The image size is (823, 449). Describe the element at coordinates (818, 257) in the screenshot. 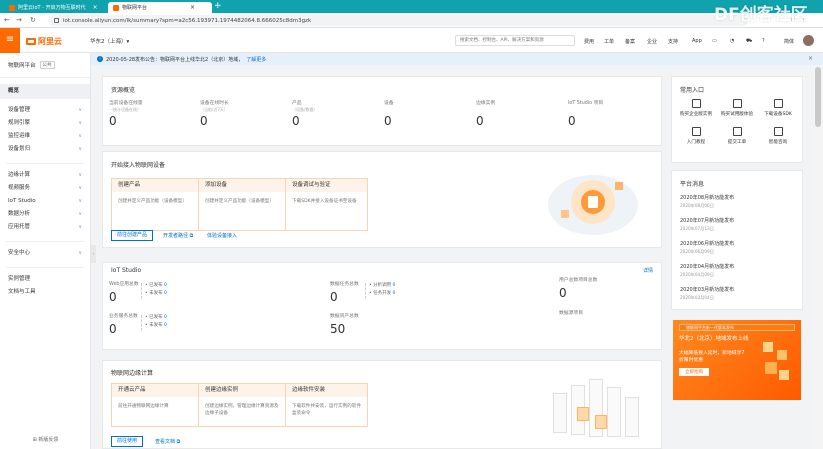

I see `page-scrollbar` at that location.